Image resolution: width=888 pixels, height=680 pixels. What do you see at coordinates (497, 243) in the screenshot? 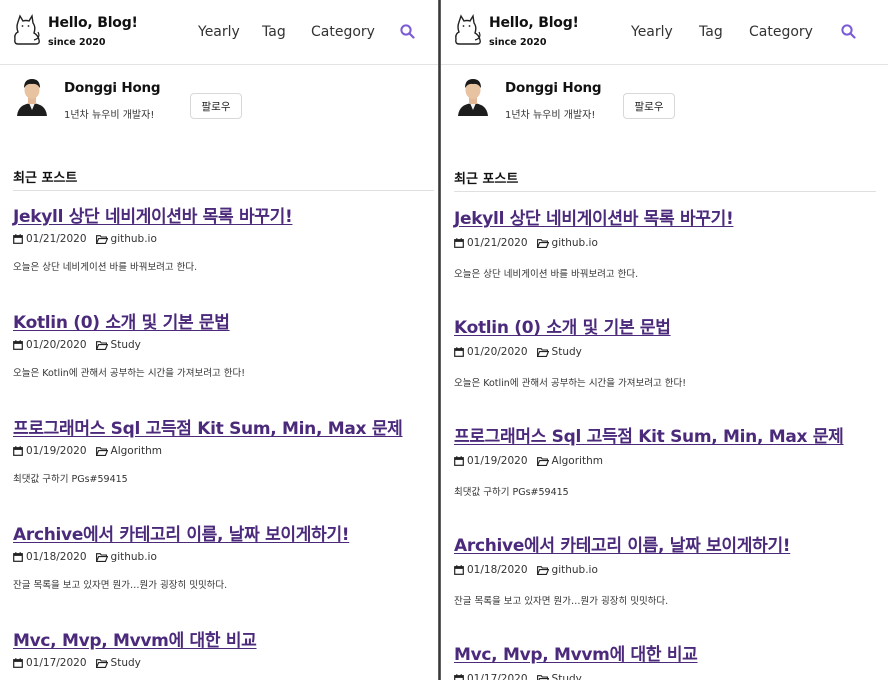
I see `post-date: 01/21/2020` at bounding box center [497, 243].